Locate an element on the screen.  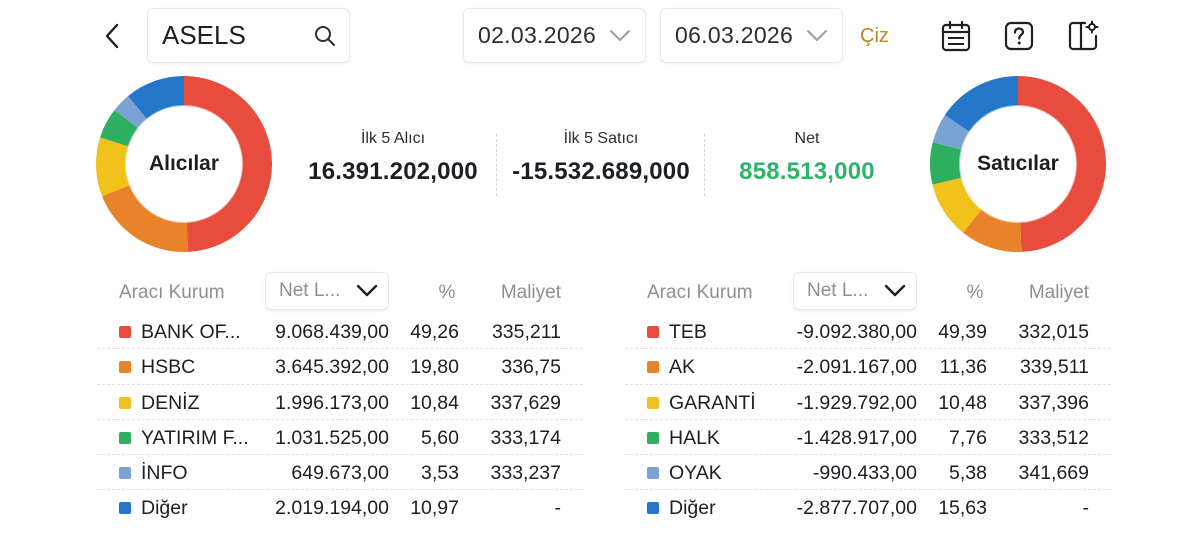
percent-value: 5,38 is located at coordinates (968, 473).